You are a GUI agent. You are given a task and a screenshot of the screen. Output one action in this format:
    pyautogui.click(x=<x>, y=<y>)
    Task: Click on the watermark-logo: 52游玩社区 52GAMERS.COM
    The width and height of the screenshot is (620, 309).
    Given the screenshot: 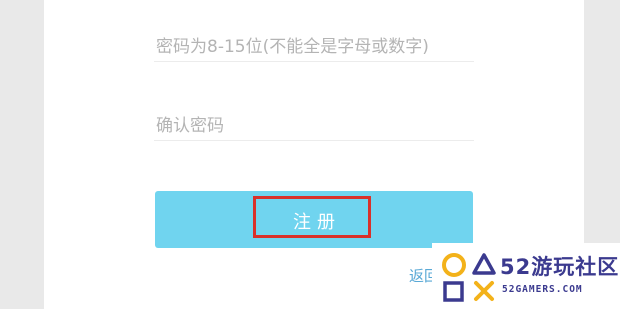 What is the action you would take?
    pyautogui.click(x=526, y=276)
    